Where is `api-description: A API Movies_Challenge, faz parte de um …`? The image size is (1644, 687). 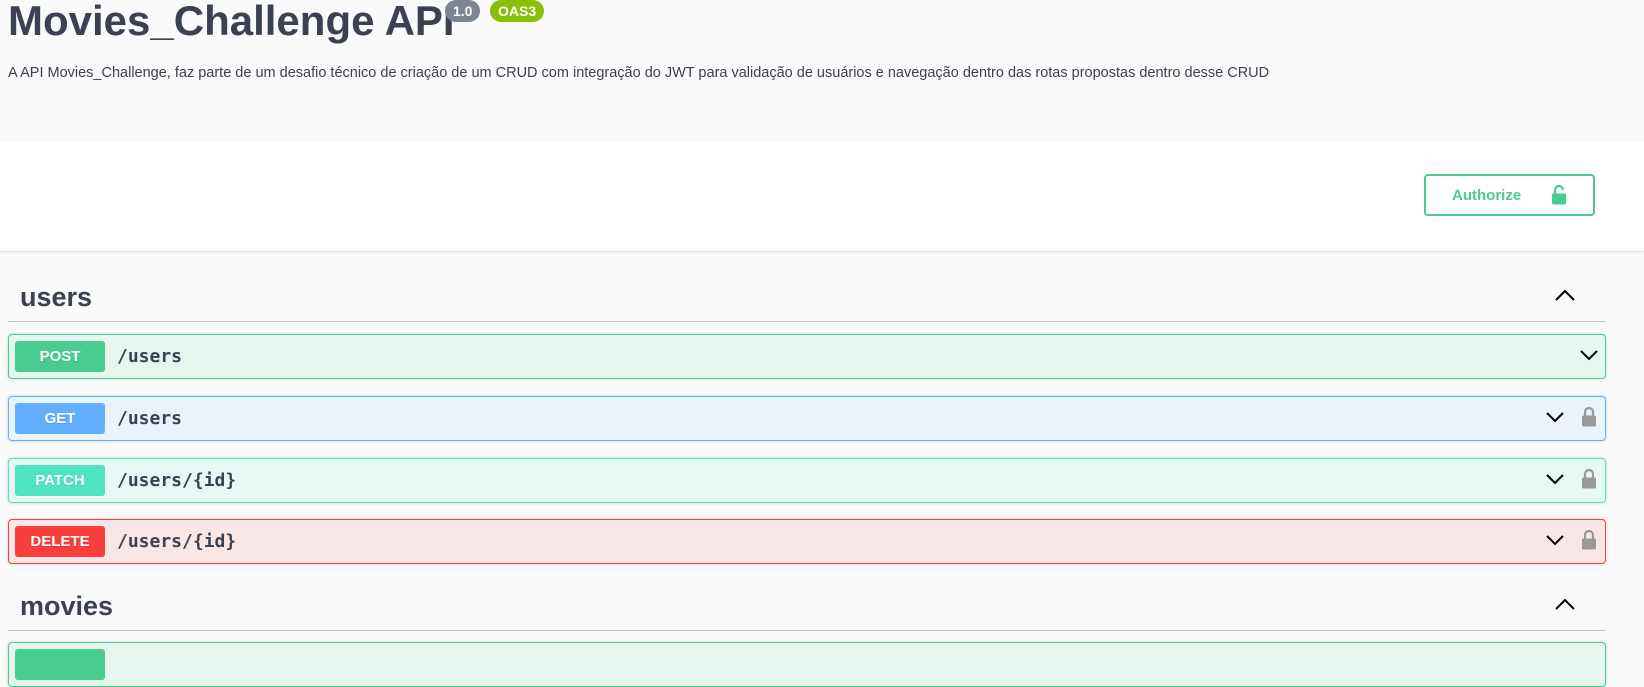 api-description: A API Movies_Challenge, faz parte de um … is located at coordinates (639, 73).